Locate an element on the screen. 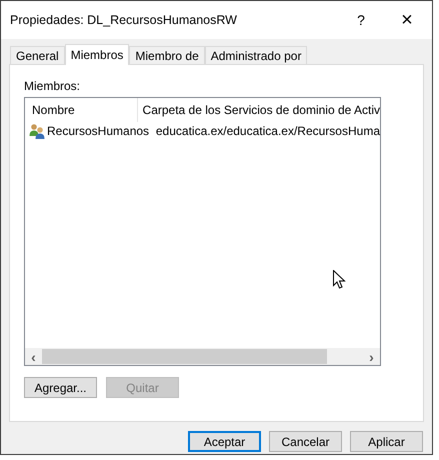  column-header: Carpeta de los Servicios de dominio de Activ is located at coordinates (259, 110).